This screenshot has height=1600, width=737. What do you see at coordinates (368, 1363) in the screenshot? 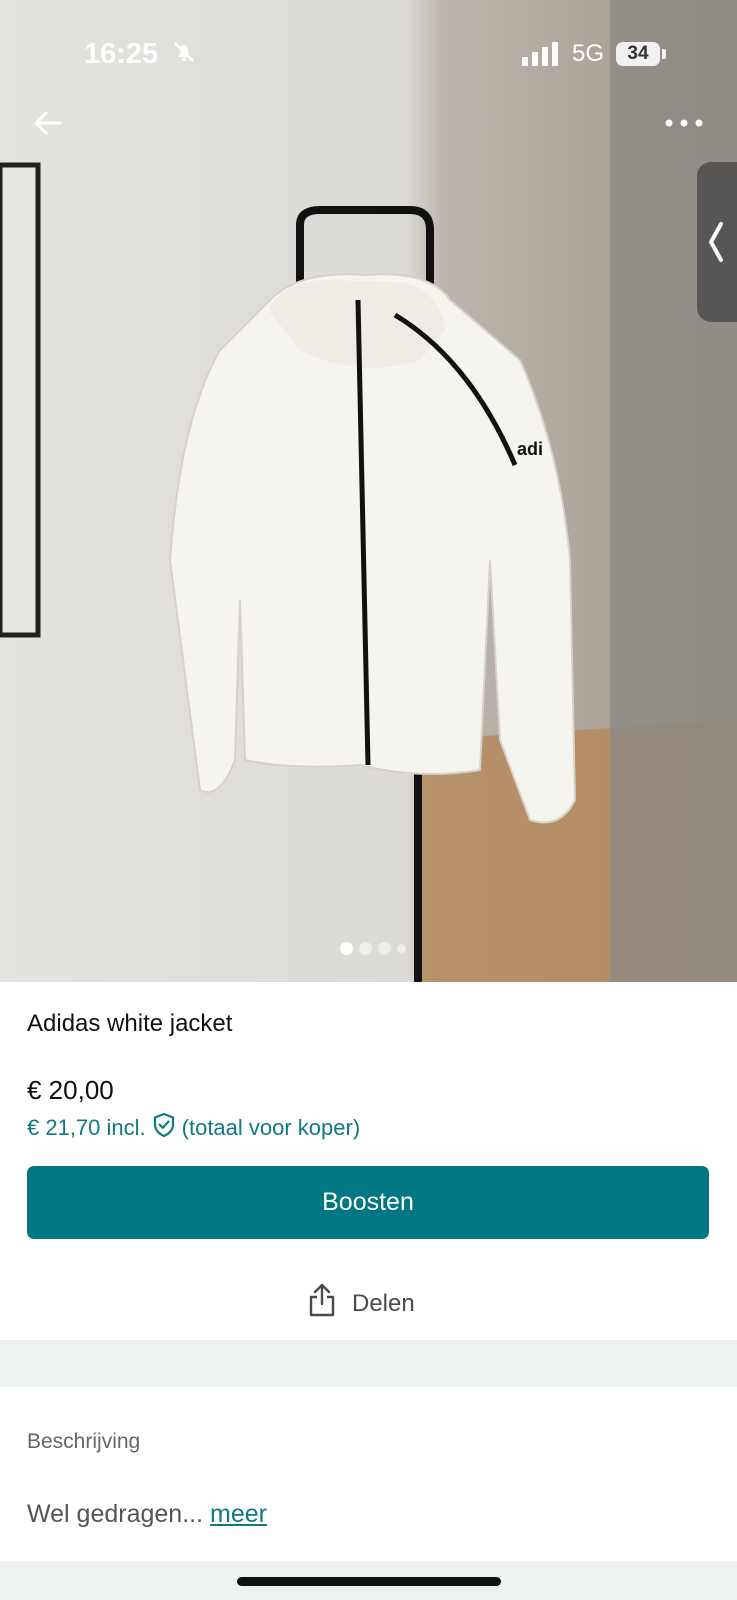
I see `section-divider` at bounding box center [368, 1363].